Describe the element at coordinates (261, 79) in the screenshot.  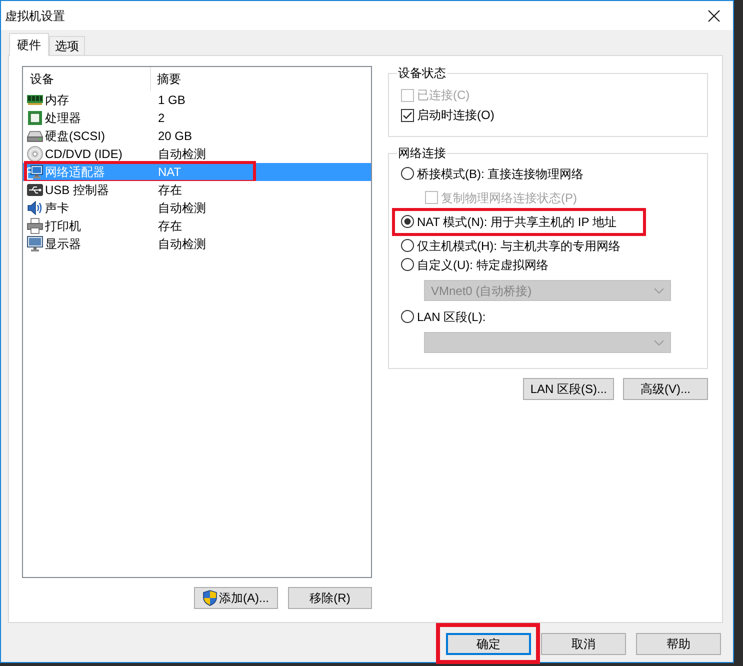
I see `column-header: 摘要` at that location.